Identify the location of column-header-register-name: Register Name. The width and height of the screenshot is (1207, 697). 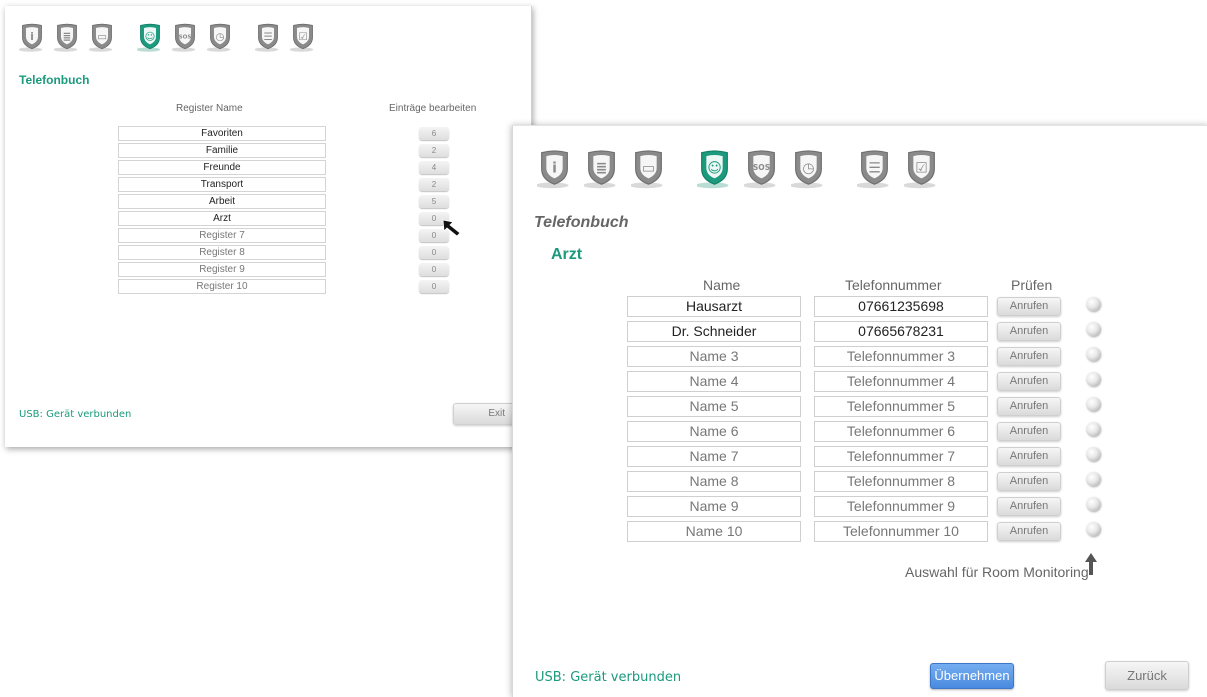
(209, 108).